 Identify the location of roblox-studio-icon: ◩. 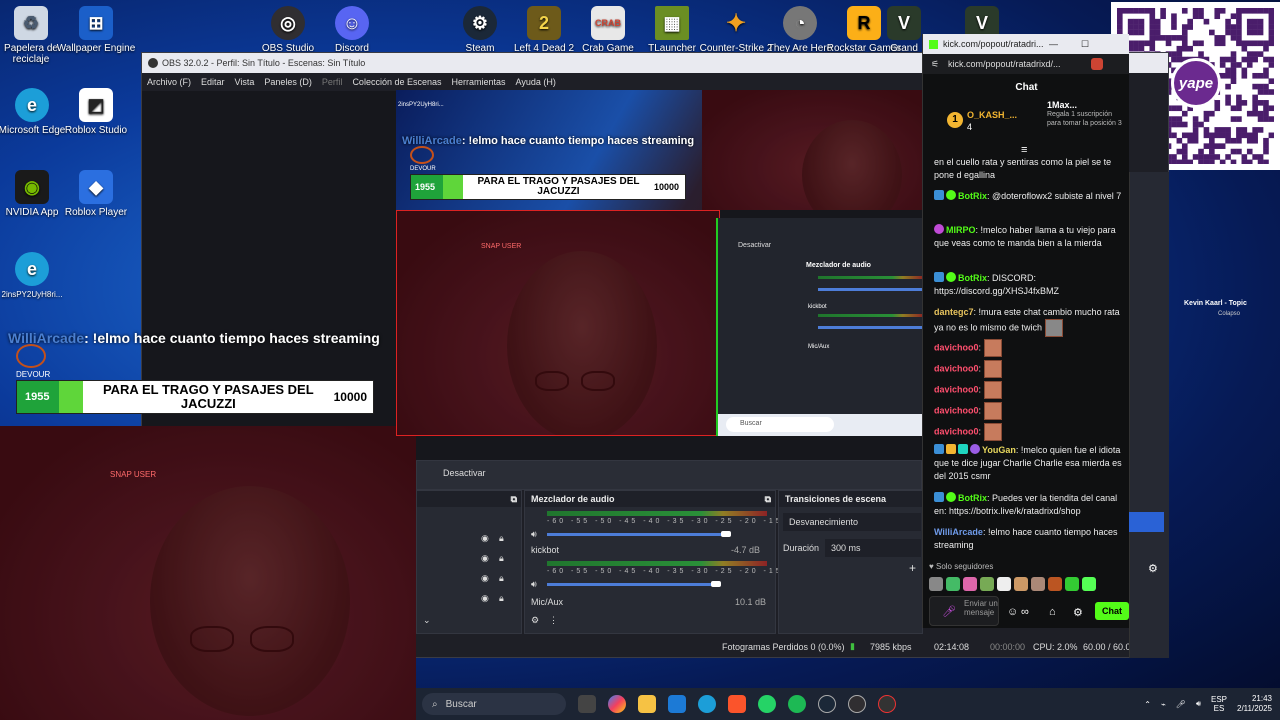
(96, 105).